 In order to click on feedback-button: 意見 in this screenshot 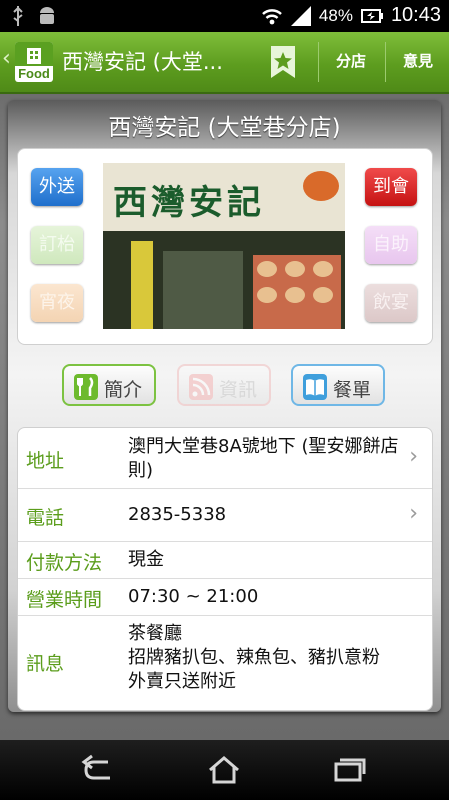, I will do `click(418, 60)`.